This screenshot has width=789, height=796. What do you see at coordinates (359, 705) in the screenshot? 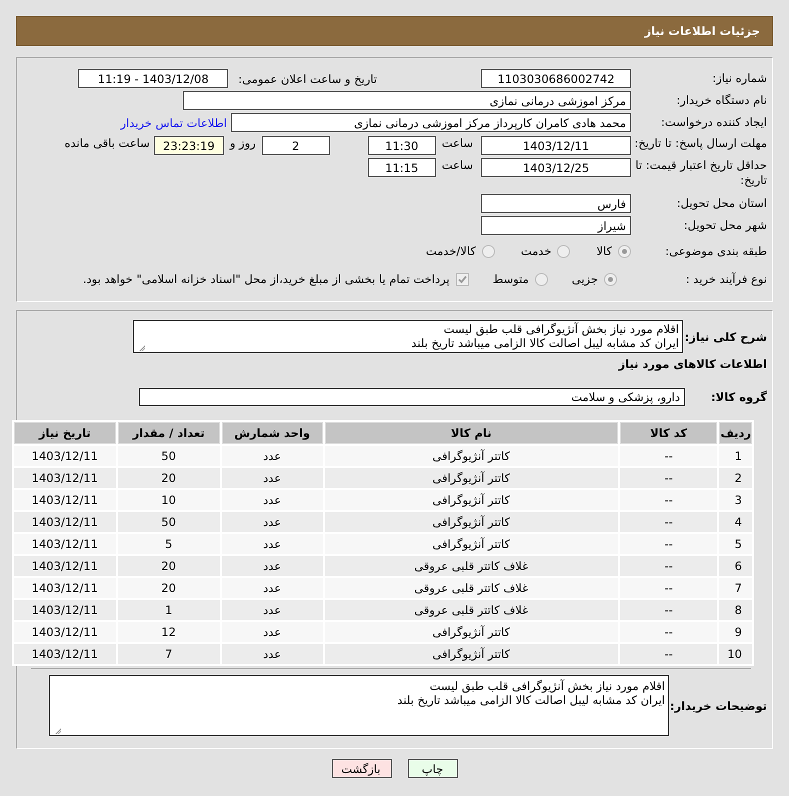
I see `buyer-notes-field: اقلام مورد نیاز بخش آنژیوگرافی قلب طبق لیست ایران کد مشابه لیبل اصالت کالا الزامی میباشد تاریخ بلند` at bounding box center [359, 705].